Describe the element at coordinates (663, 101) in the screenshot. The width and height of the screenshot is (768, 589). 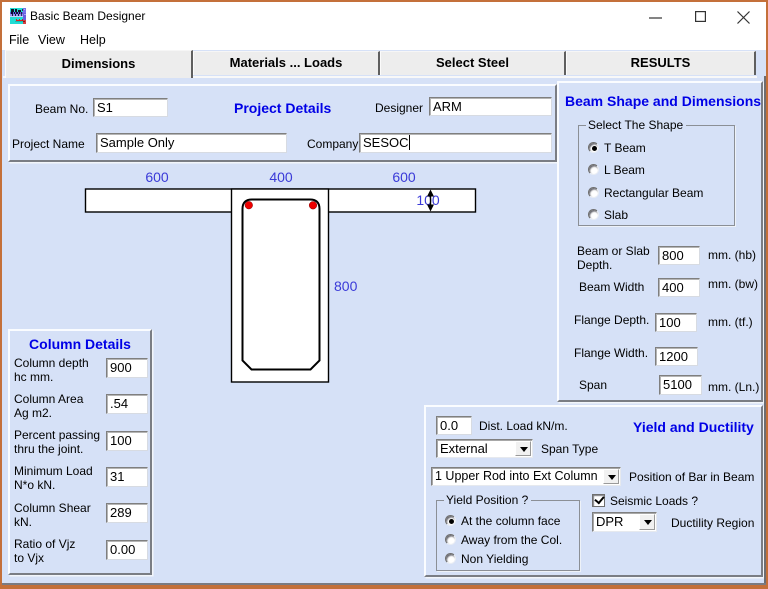
I see `beam-shape-title: Beam Shape and Dimensions` at that location.